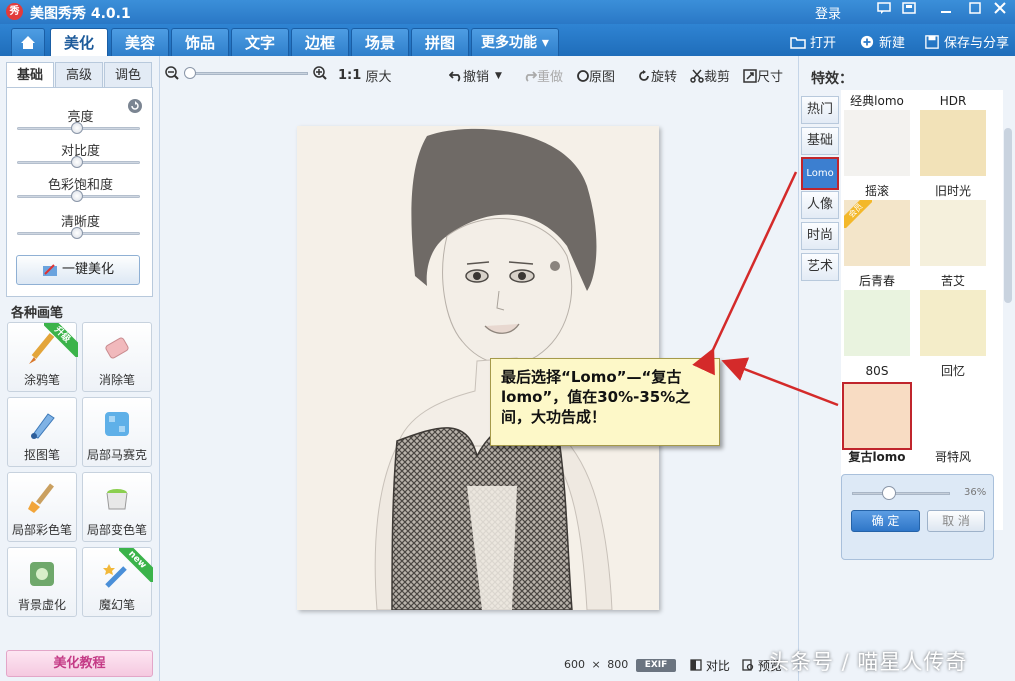 This screenshot has height=681, width=1015. What do you see at coordinates (77, 233) in the screenshot?
I see `sharpness-knob` at bounding box center [77, 233].